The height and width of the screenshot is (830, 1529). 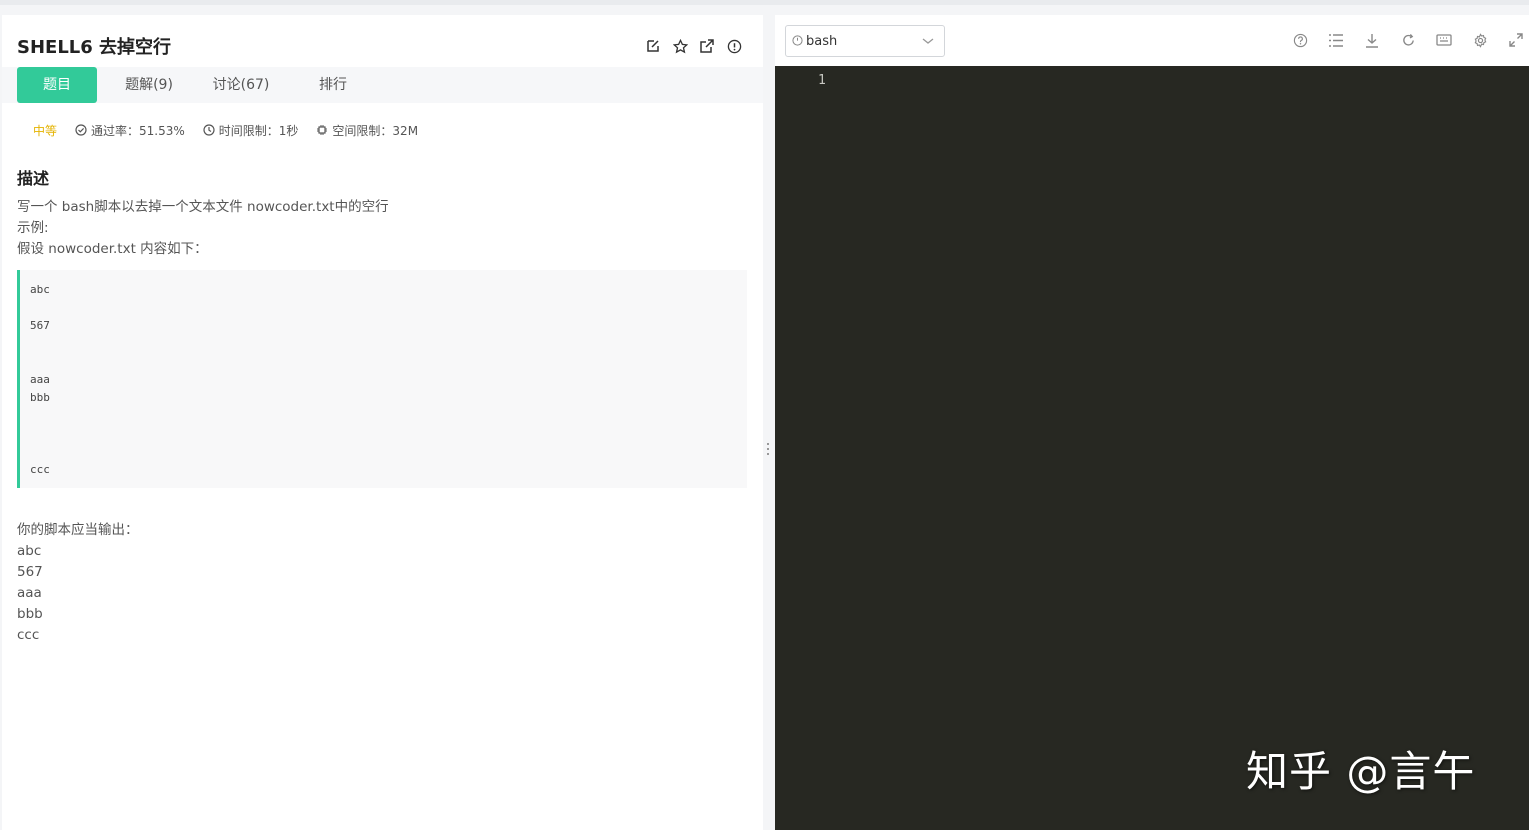 I want to click on code-line: bbb, so click(x=40, y=397).